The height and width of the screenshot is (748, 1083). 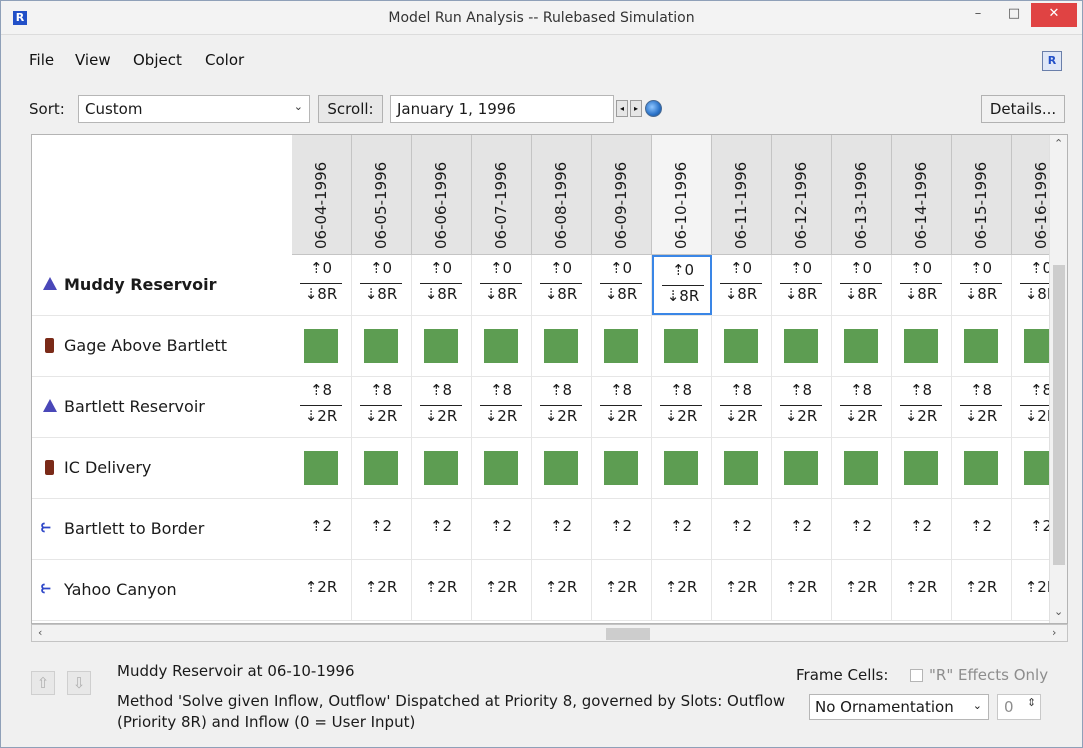 What do you see at coordinates (562, 195) in the screenshot?
I see `date-column-header: 06-08-1996` at bounding box center [562, 195].